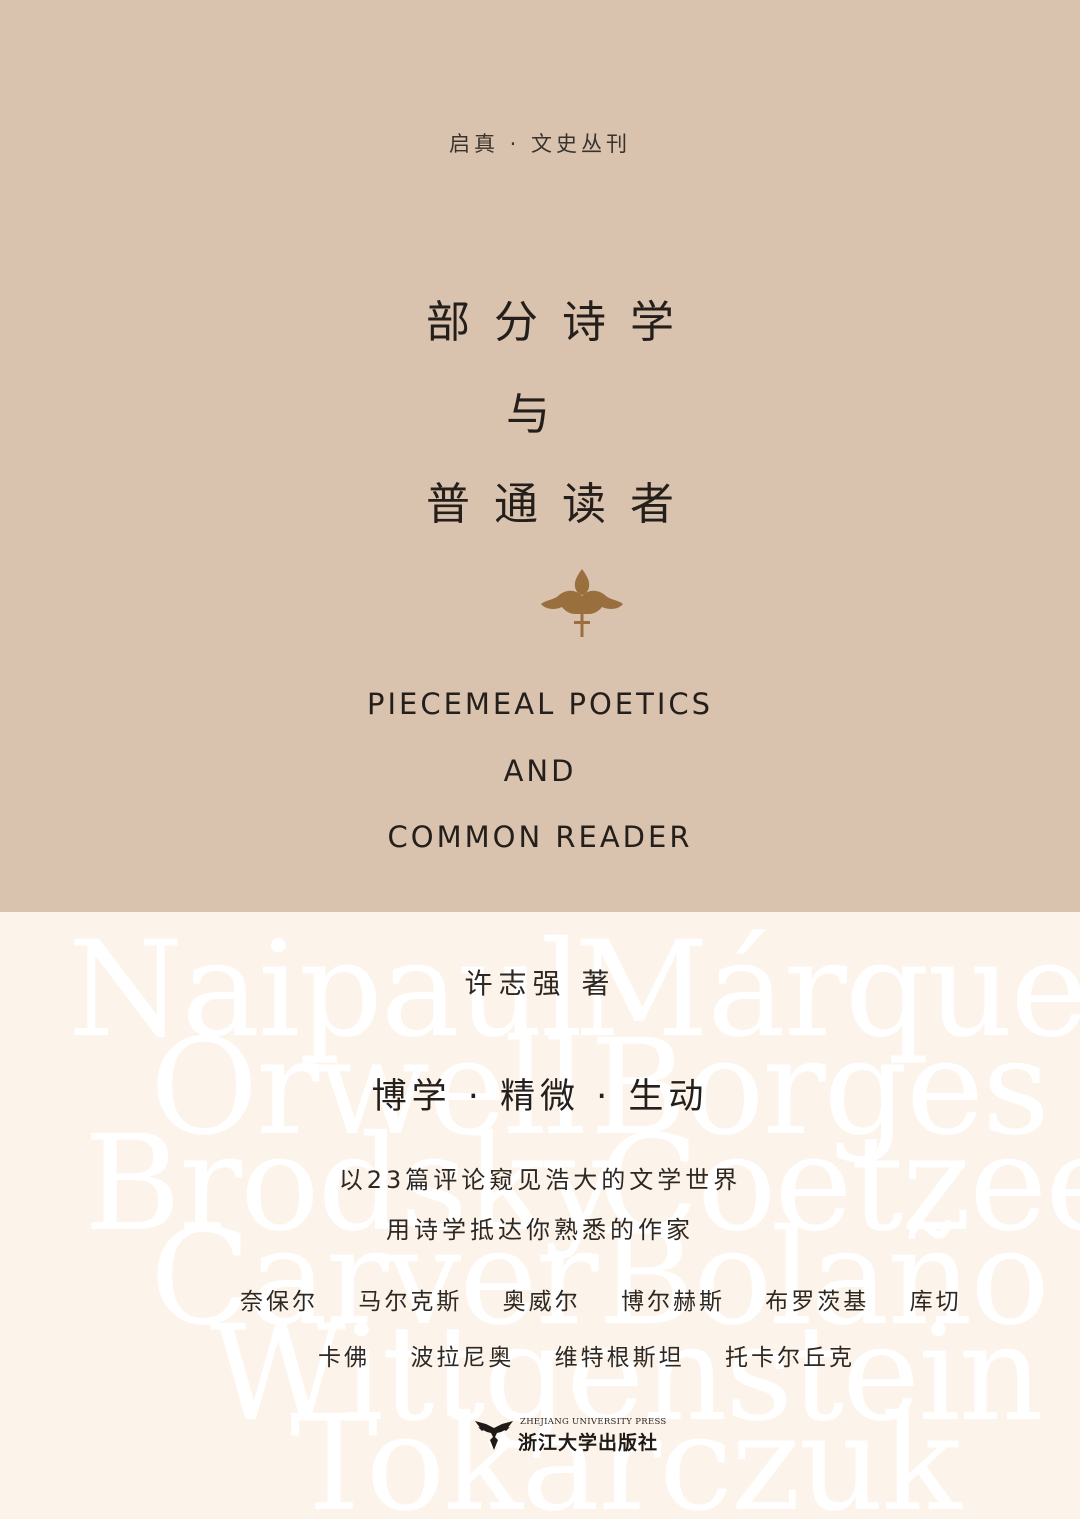 This screenshot has height=1519, width=1080. I want to click on series-name: 启真 · 文史丛刊, so click(540, 144).